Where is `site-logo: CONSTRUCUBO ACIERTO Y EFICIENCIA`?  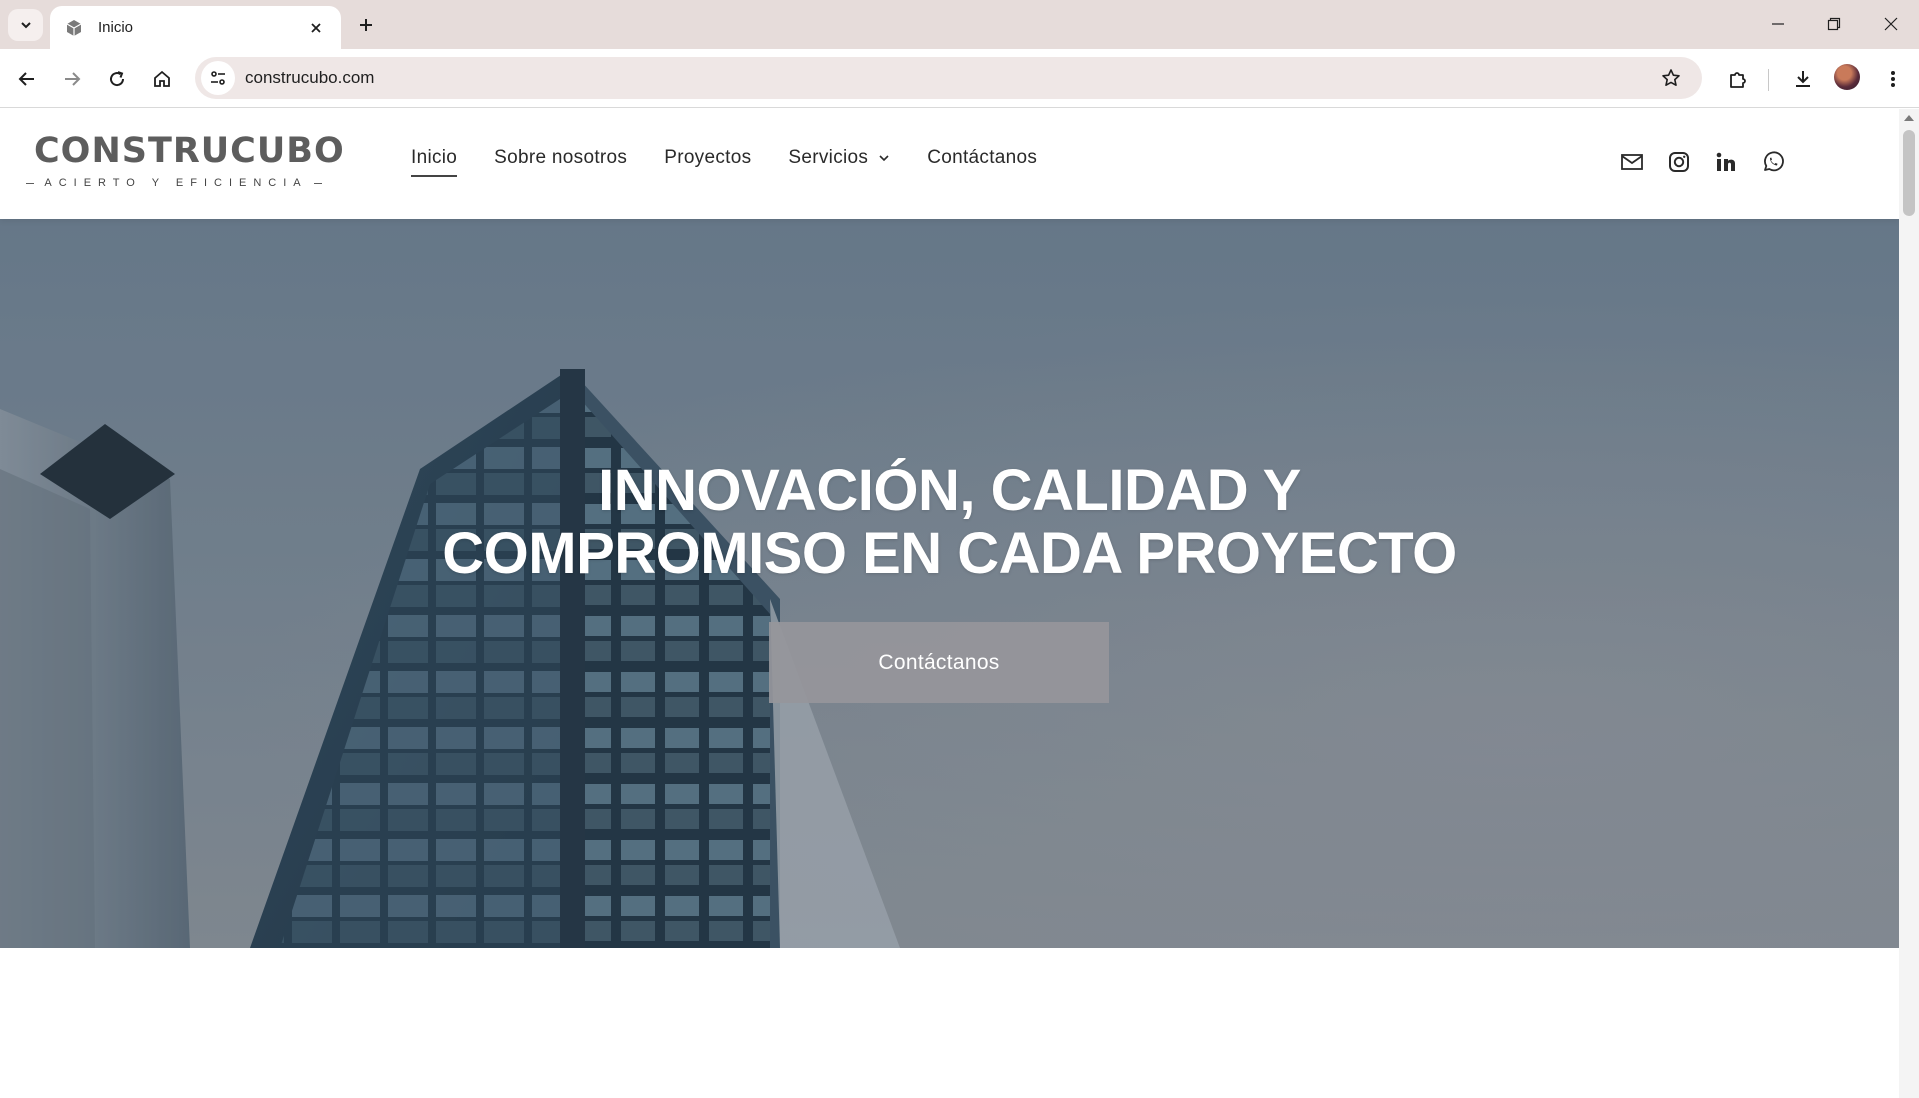
site-logo: CONSTRUCUBO ACIERTO Y EFICIENCIA is located at coordinates (185, 161).